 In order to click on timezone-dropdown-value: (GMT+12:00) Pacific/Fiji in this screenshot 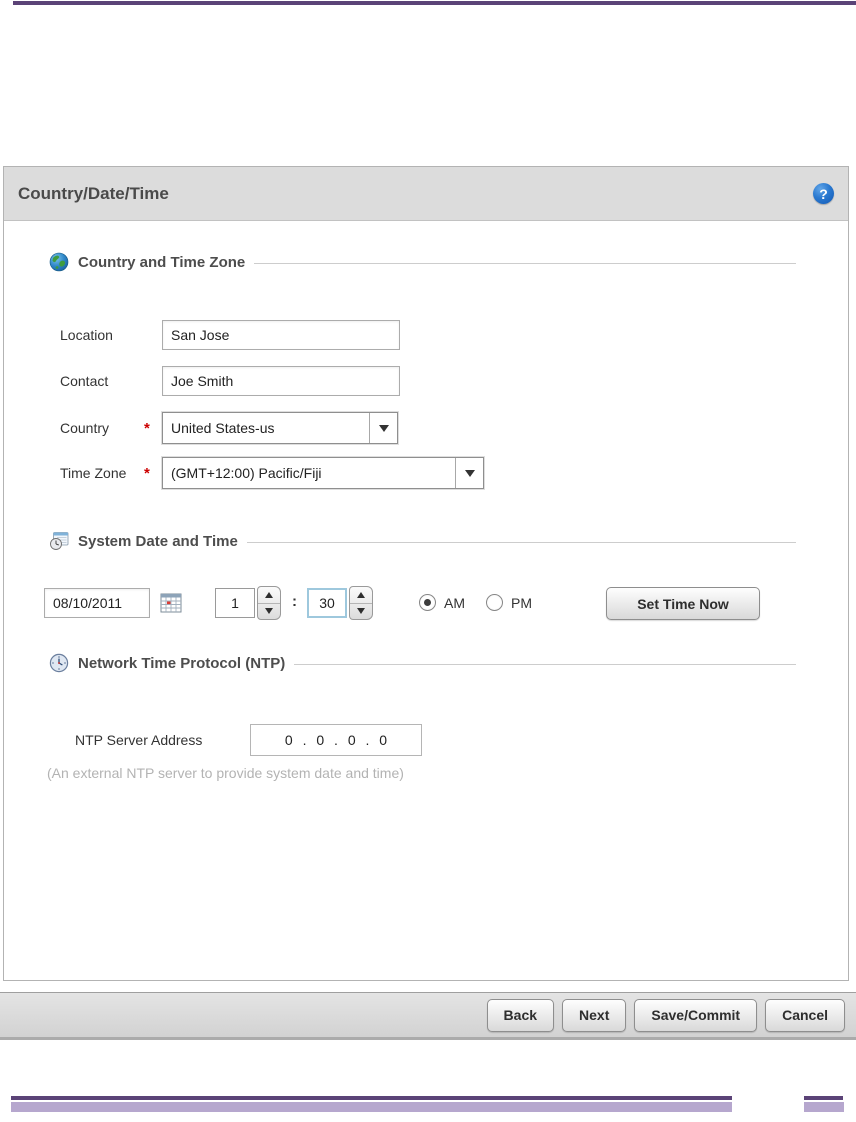, I will do `click(246, 473)`.